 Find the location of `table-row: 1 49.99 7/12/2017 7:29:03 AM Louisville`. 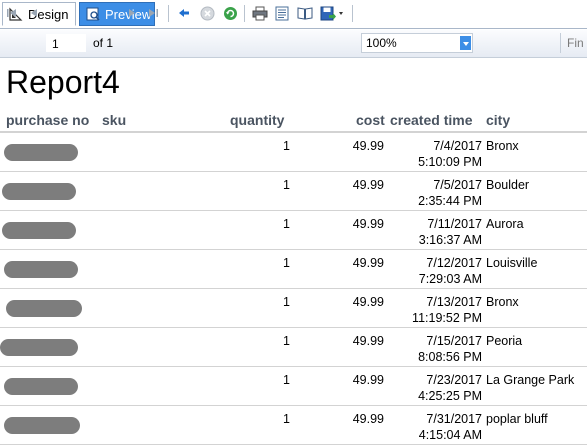

table-row: 1 49.99 7/12/2017 7:29:03 AM Louisville is located at coordinates (293, 269).